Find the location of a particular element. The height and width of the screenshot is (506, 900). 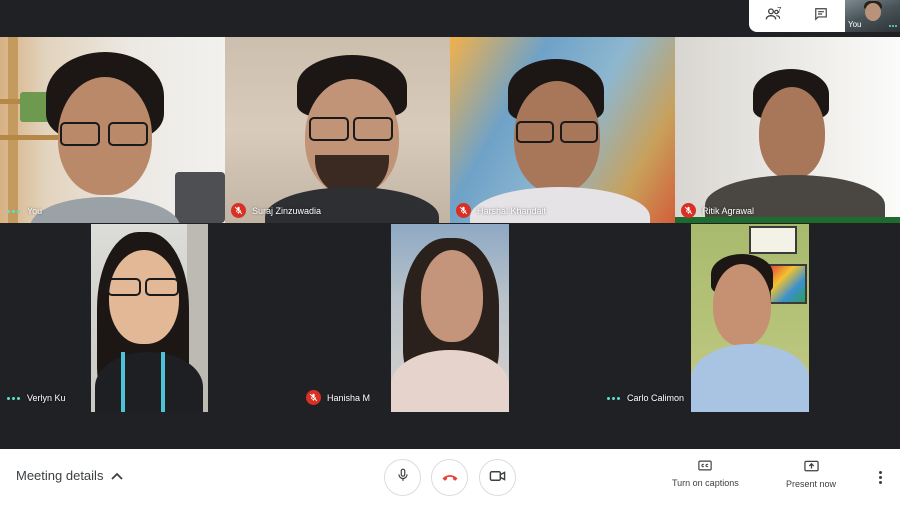

participant-tile-hanisha: Hanisha M is located at coordinates (450, 318).